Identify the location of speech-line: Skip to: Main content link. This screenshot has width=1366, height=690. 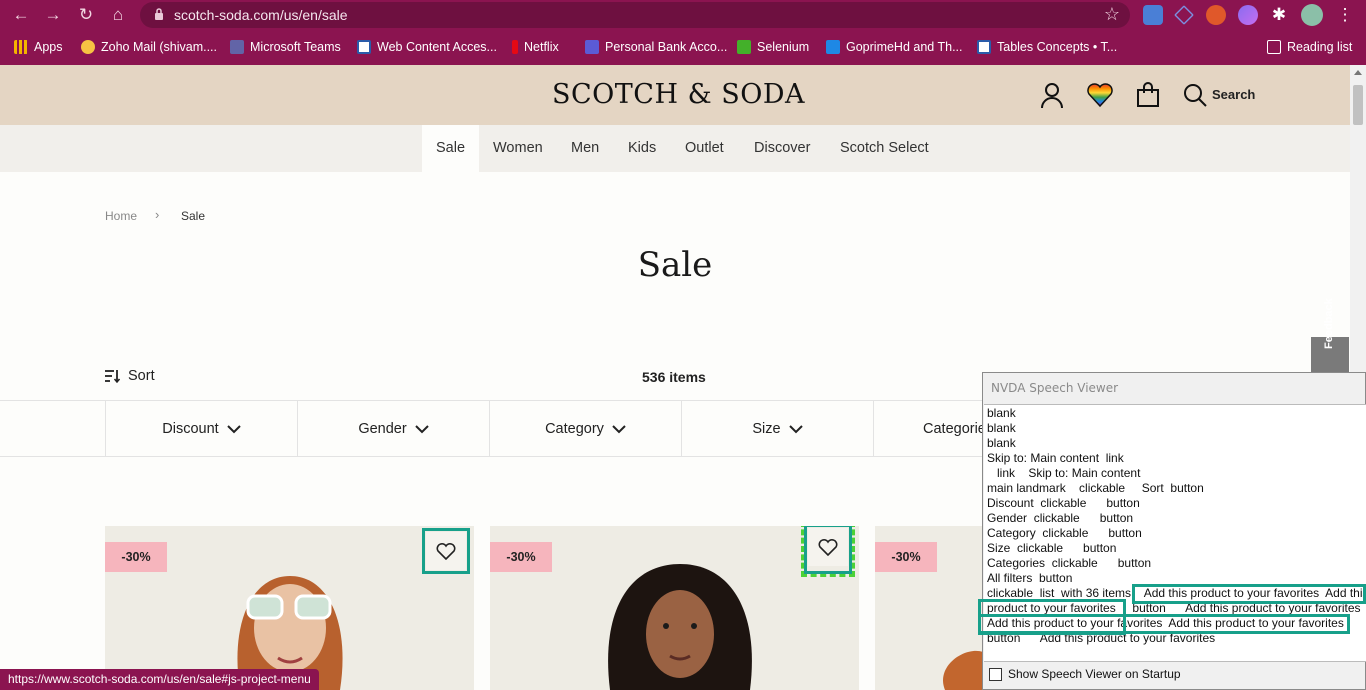
(1055, 458).